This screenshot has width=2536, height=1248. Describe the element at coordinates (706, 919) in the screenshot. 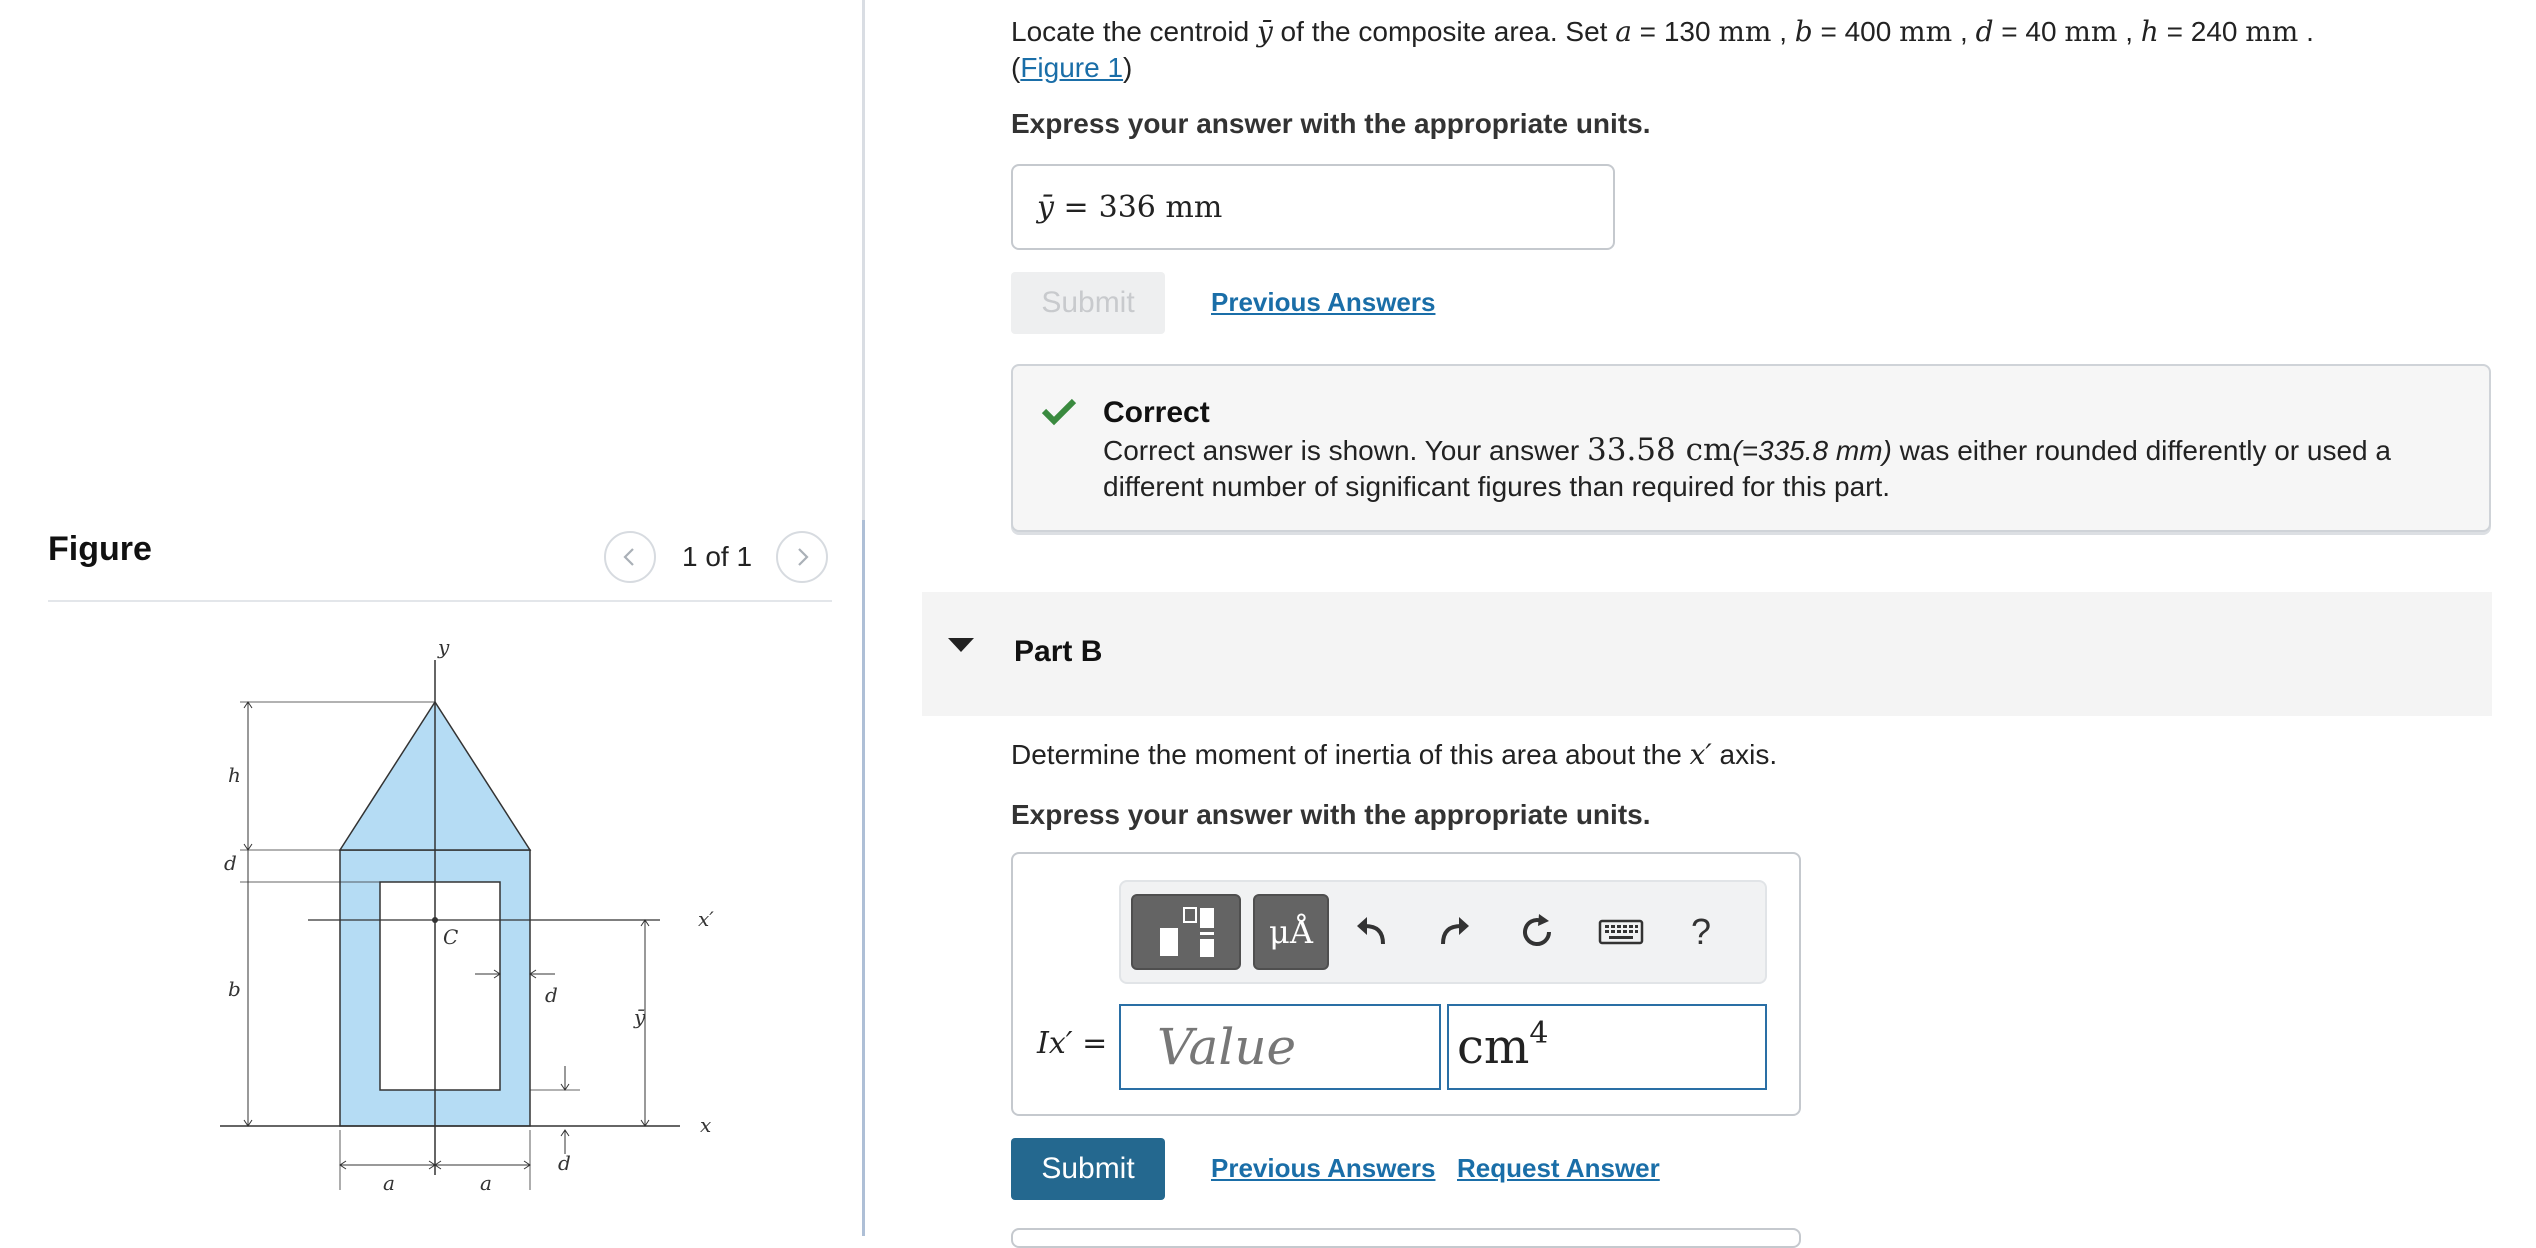

I see `label-x-prime: x′` at that location.